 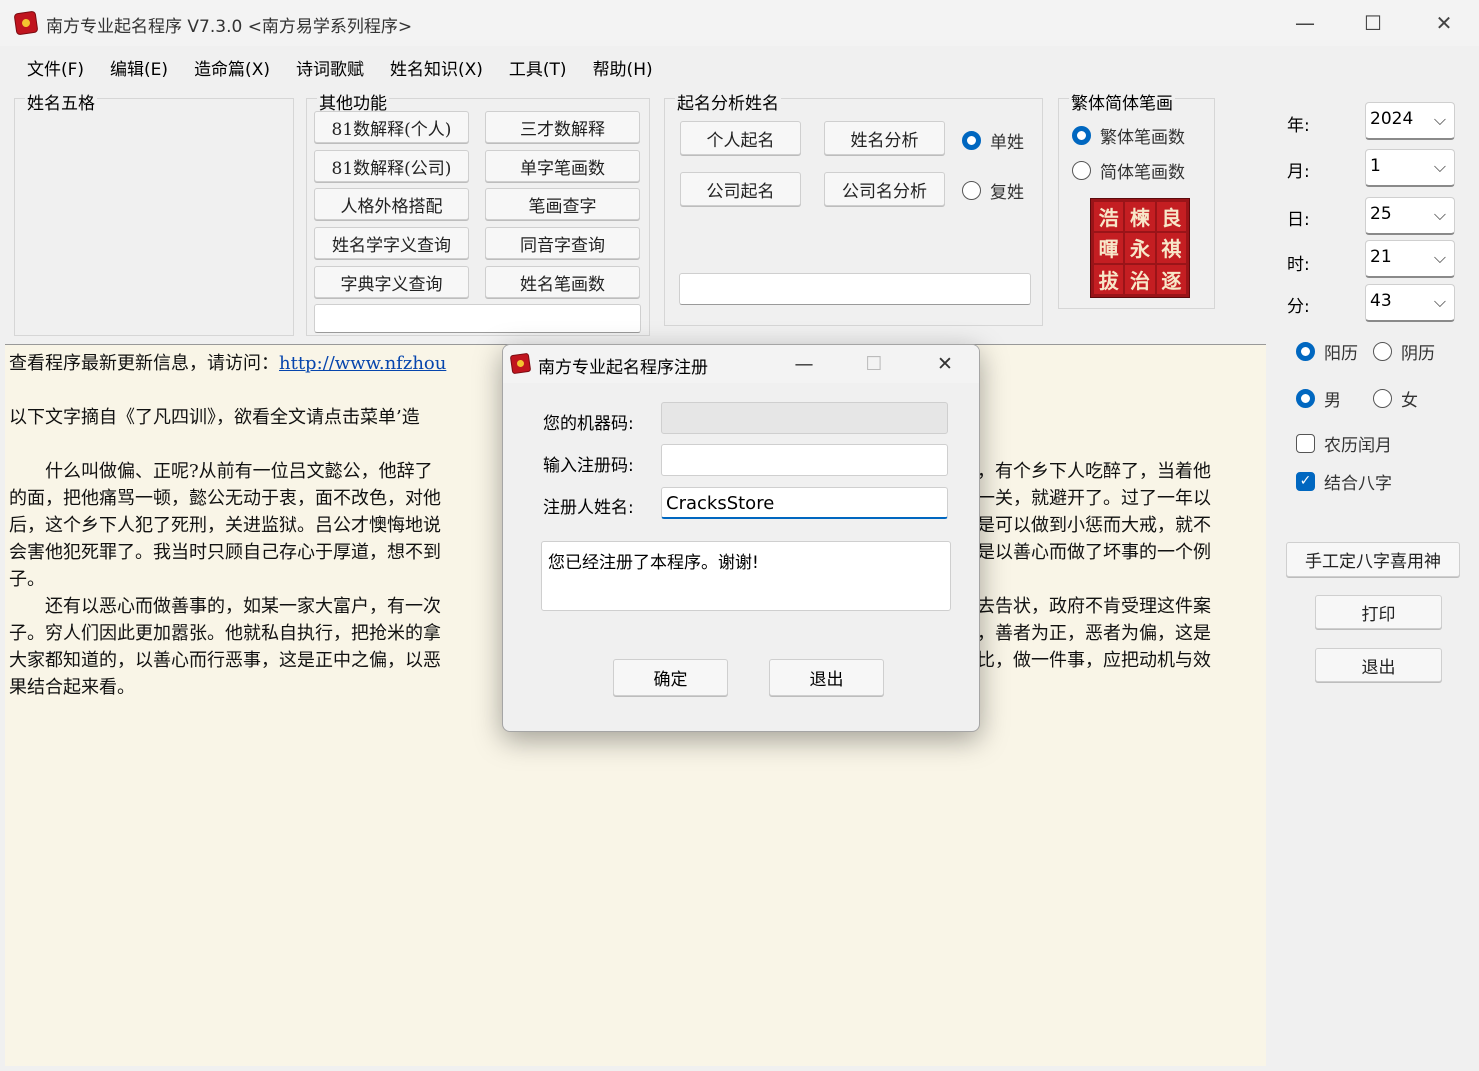 What do you see at coordinates (1410, 303) in the screenshot?
I see `minute-select: 43 ⌵` at bounding box center [1410, 303].